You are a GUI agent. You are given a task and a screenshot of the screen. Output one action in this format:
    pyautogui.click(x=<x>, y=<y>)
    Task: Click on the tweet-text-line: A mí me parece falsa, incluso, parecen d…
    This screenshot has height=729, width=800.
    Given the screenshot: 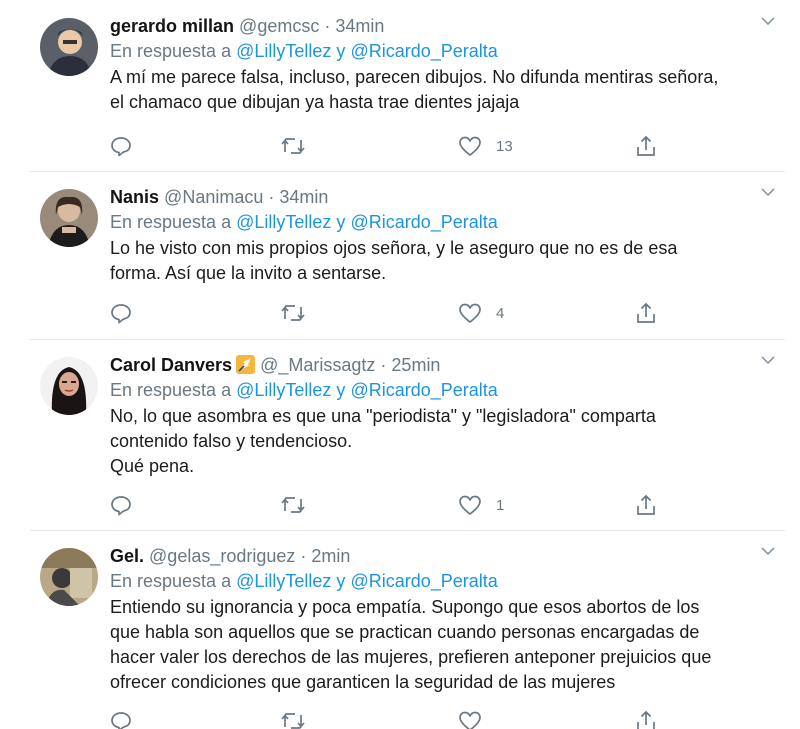 What is the action you would take?
    pyautogui.click(x=414, y=77)
    